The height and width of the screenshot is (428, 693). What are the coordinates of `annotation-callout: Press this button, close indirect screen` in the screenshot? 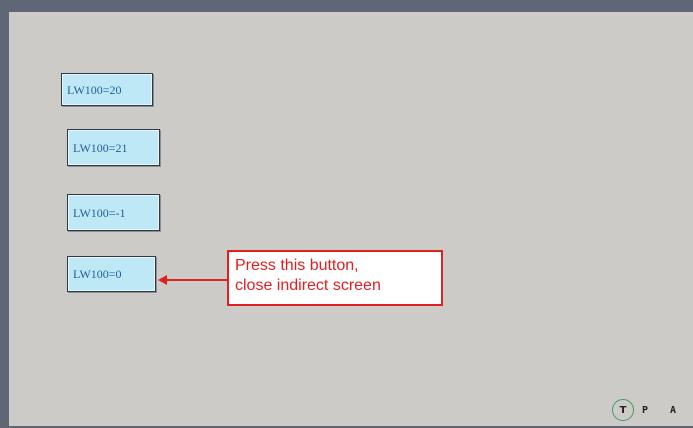 It's located at (335, 278).